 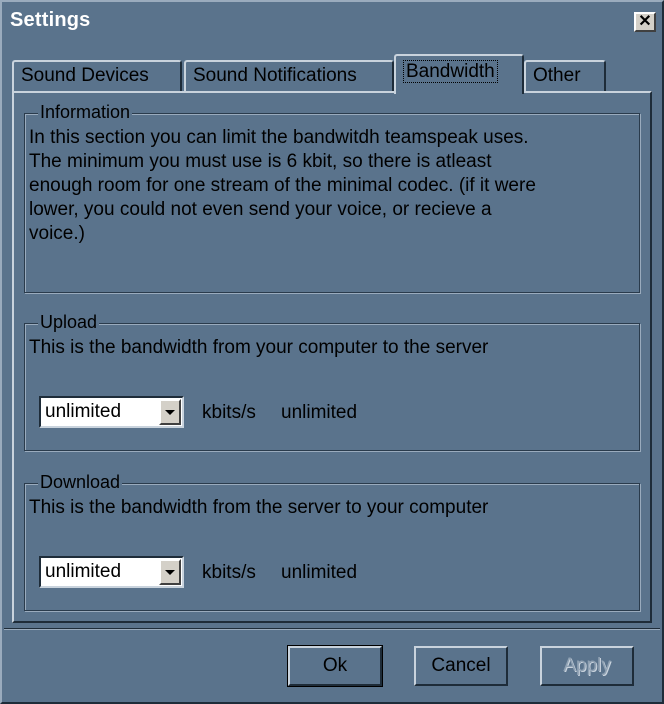 What do you see at coordinates (319, 412) in the screenshot?
I see `upload-status: unlimited` at bounding box center [319, 412].